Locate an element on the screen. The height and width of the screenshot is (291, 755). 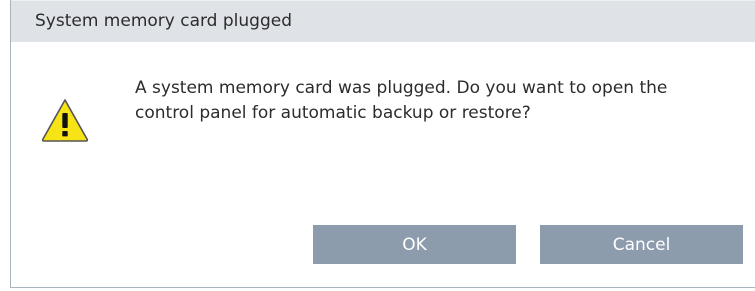
cancel-button: Cancel is located at coordinates (641, 244).